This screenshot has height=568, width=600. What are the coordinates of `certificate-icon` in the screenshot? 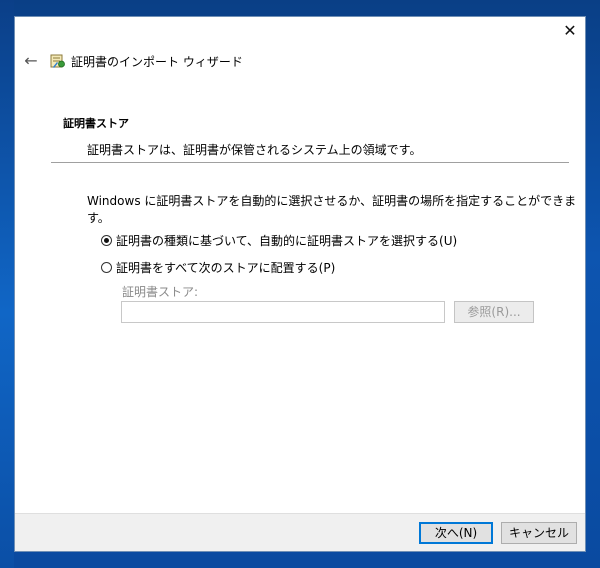 It's located at (57, 61).